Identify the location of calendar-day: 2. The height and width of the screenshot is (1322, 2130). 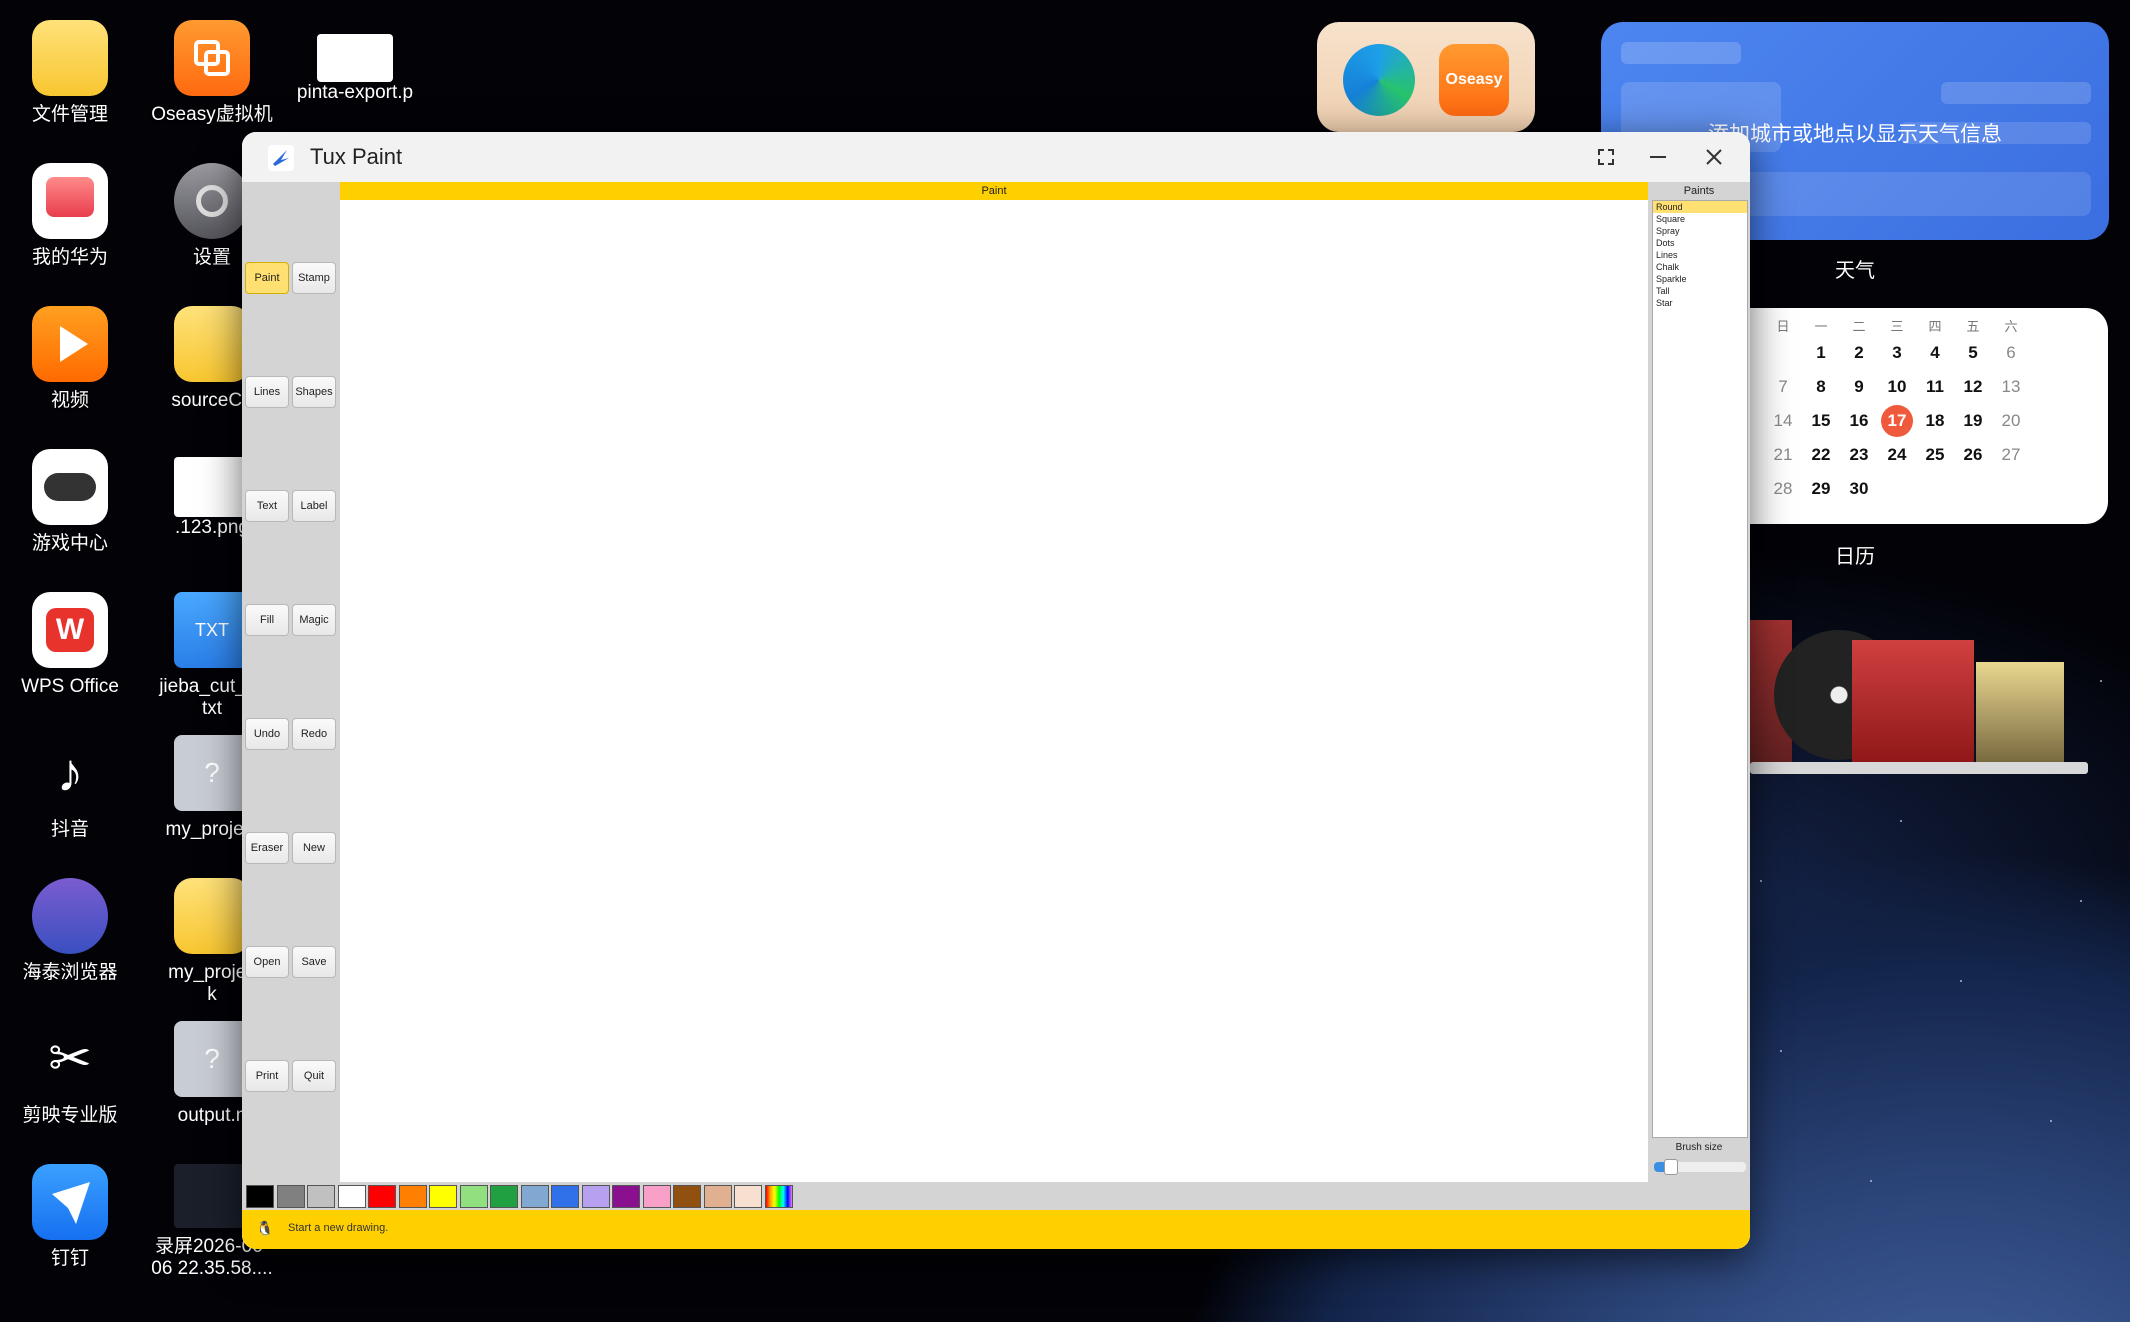
(1859, 353).